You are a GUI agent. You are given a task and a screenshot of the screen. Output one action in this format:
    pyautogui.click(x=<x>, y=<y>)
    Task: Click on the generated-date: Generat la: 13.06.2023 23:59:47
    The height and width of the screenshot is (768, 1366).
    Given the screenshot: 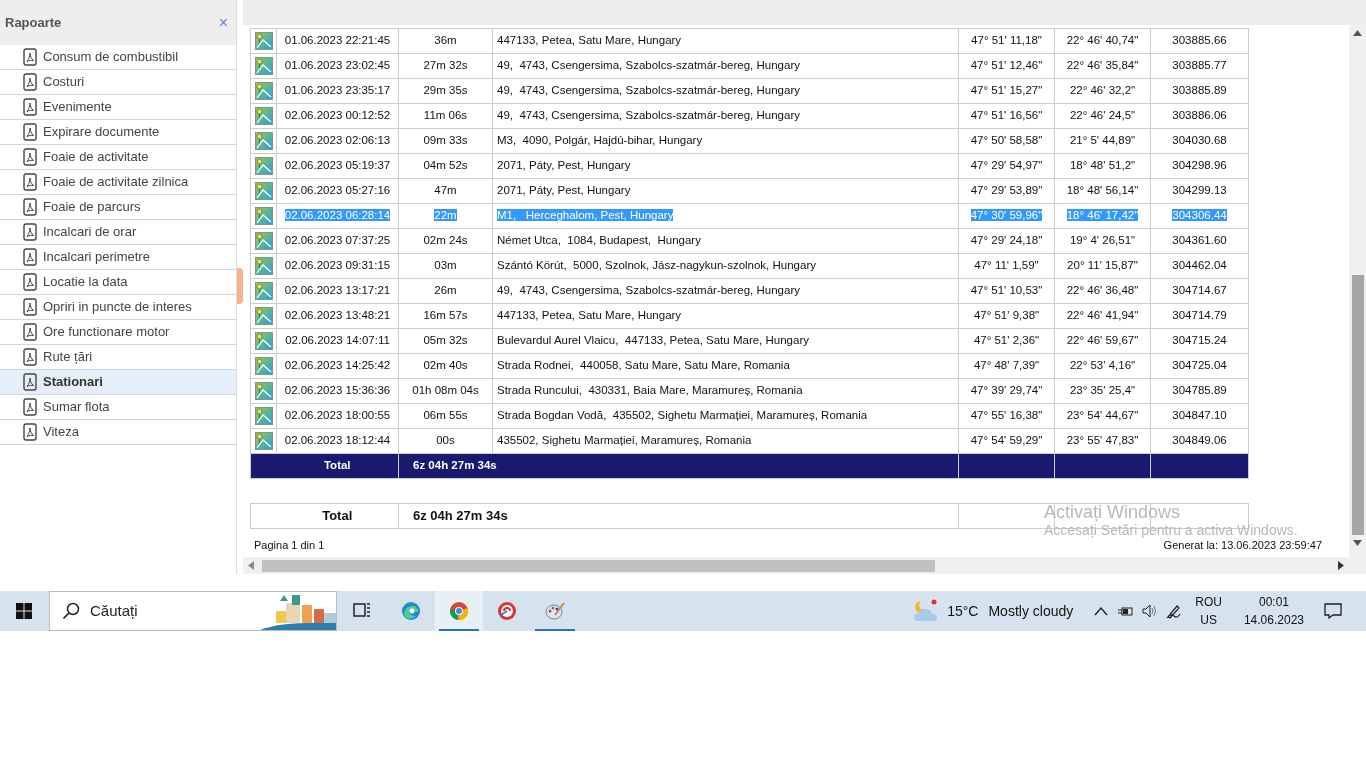 What is the action you would take?
    pyautogui.click(x=1242, y=545)
    